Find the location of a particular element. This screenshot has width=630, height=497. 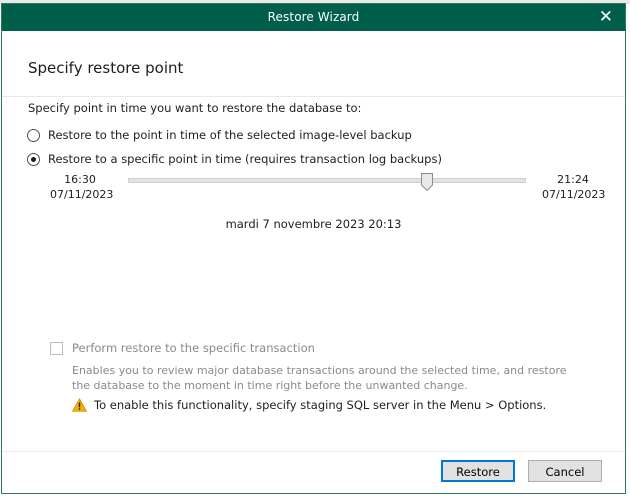

start-date: 07/11/2023 is located at coordinates (82, 194).